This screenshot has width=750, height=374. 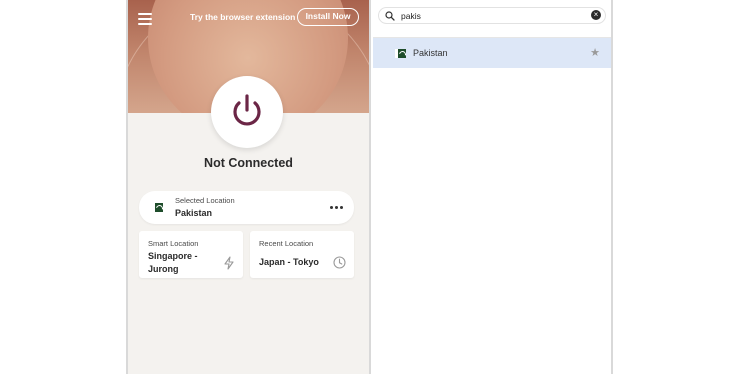 I want to click on lightning-icon, so click(x=229, y=263).